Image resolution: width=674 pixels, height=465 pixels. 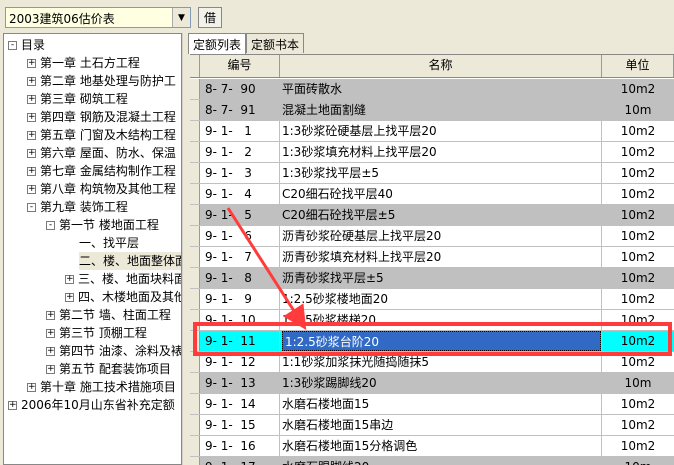 What do you see at coordinates (441, 461) in the screenshot?
I see `cell-name: 水磨石踢脚线20` at bounding box center [441, 461].